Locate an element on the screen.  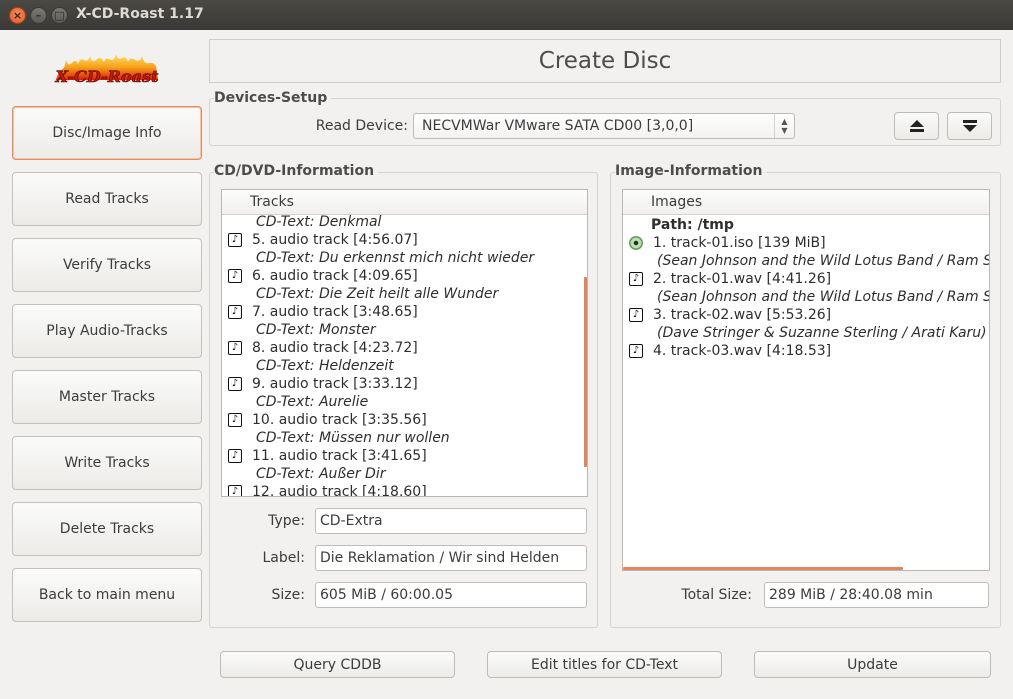
track-row: ♪ 5. audio track [4:56.07] is located at coordinates (404, 240).